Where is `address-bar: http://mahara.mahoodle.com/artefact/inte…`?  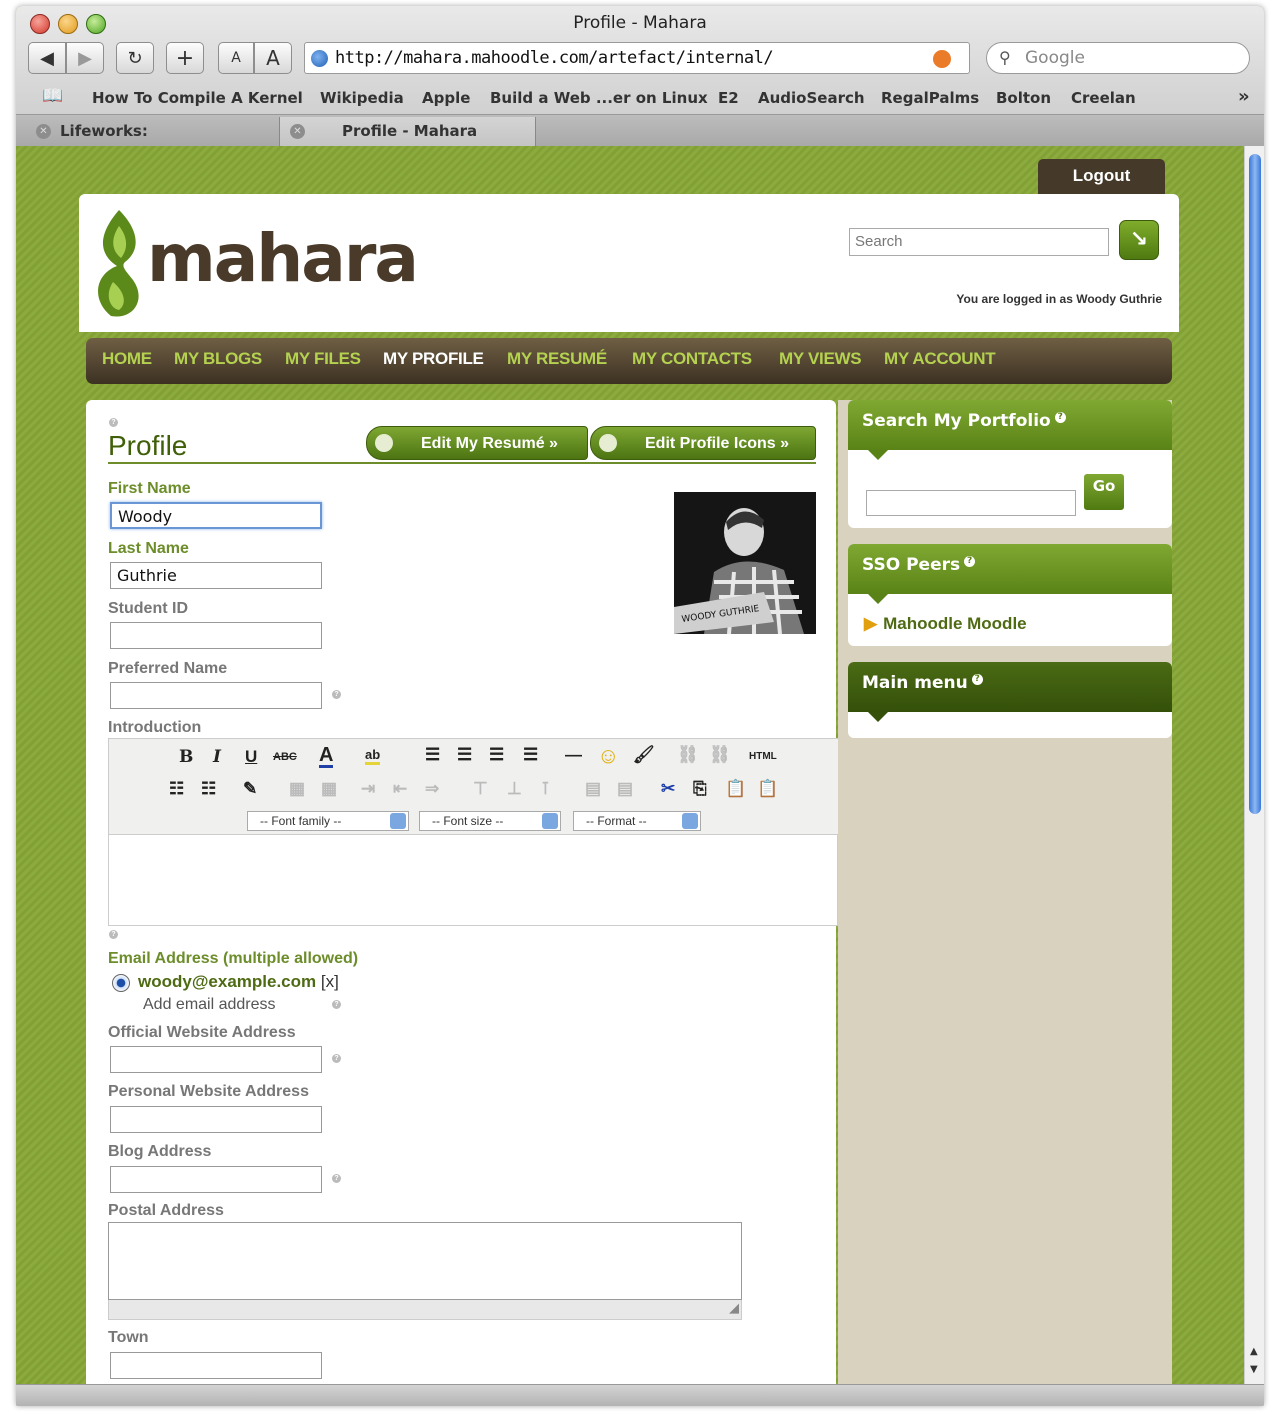
address-bar: http://mahara.mahoodle.com/artefact/inte… is located at coordinates (637, 58).